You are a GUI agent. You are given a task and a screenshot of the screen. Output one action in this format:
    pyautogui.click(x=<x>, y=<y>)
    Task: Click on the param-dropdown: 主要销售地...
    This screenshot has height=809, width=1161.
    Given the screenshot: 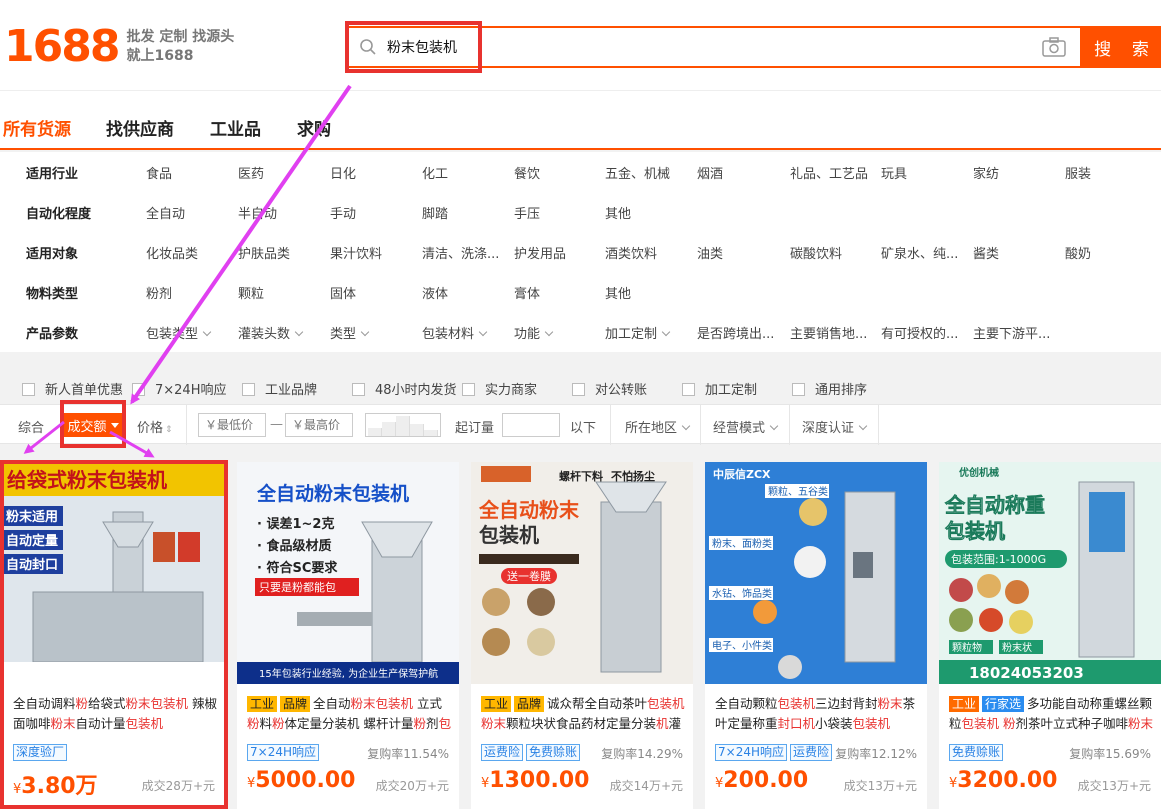 What is the action you would take?
    pyautogui.click(x=828, y=332)
    